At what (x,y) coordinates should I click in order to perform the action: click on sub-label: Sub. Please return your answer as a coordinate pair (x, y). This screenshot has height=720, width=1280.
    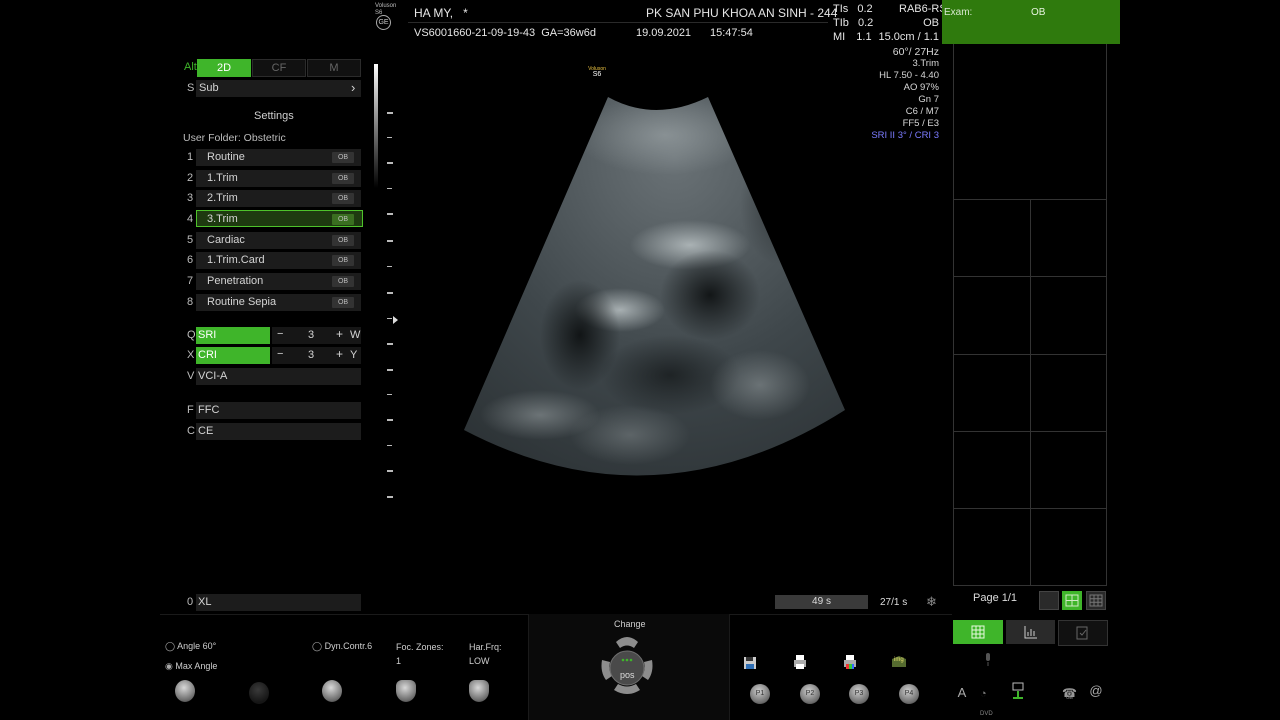
    Looking at the image, I should click on (209, 88).